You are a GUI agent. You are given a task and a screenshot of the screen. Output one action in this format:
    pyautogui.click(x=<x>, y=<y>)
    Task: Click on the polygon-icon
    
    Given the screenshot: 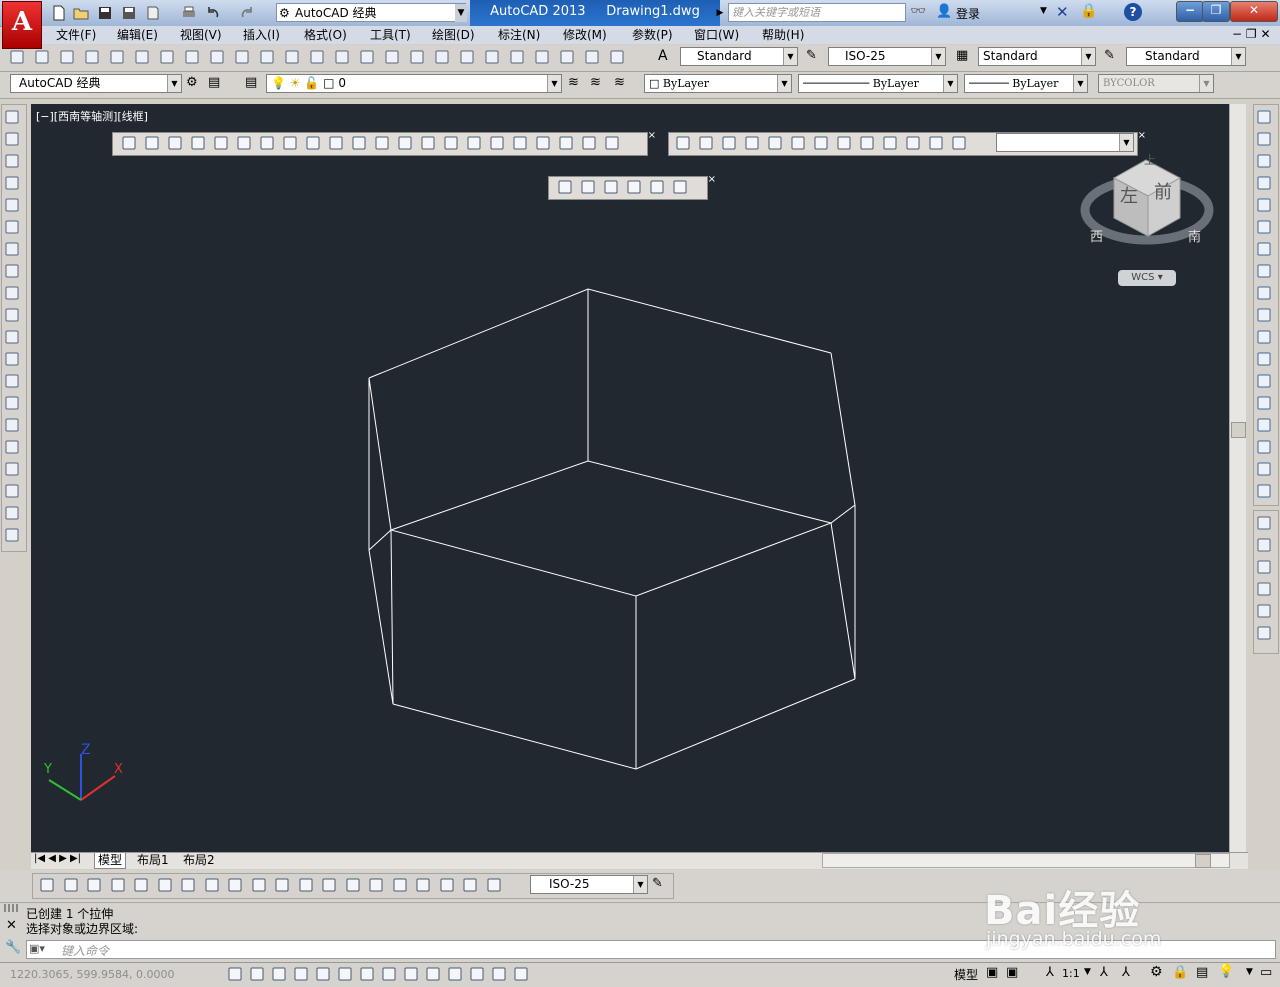 What is the action you would take?
    pyautogui.click(x=12, y=183)
    